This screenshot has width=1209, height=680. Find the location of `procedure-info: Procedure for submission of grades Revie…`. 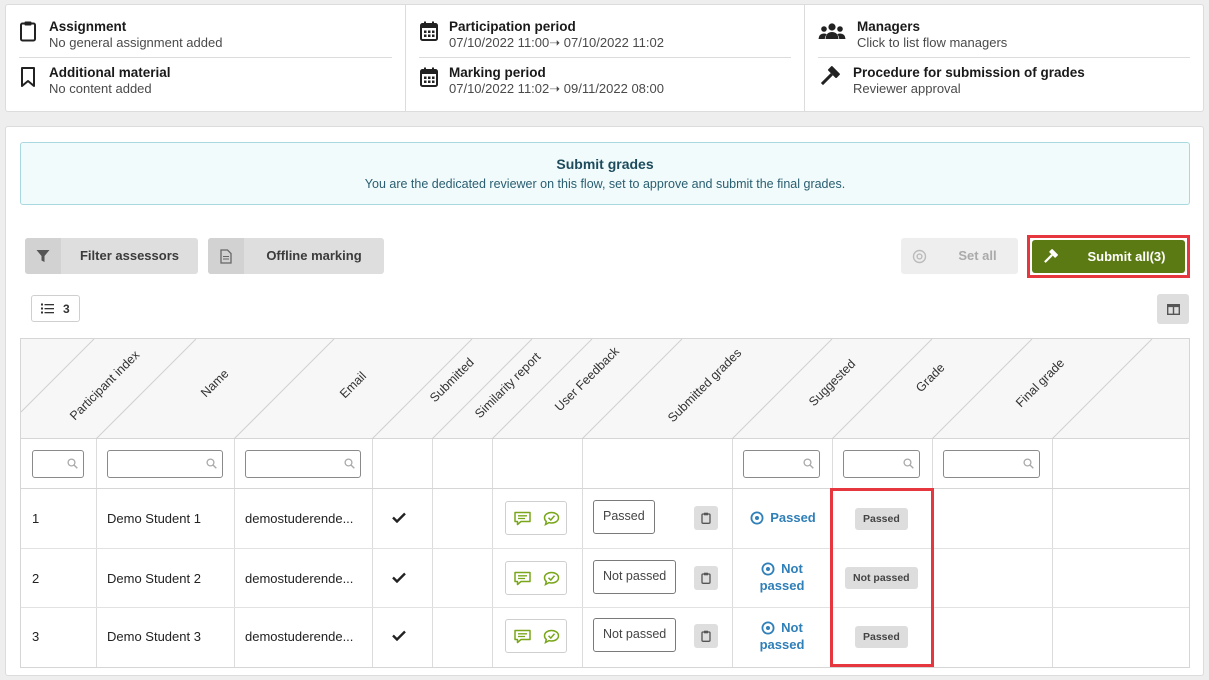

procedure-info: Procedure for submission of grades Revie… is located at coordinates (1004, 81).